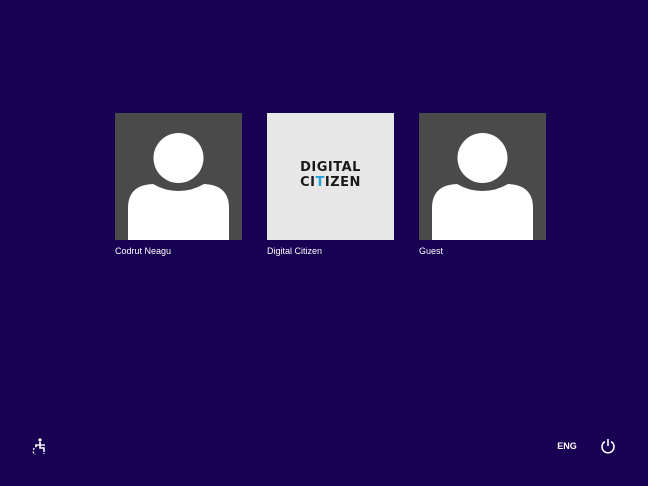 The image size is (648, 486). What do you see at coordinates (295, 251) in the screenshot?
I see `user-name: Digital Citizen` at bounding box center [295, 251].